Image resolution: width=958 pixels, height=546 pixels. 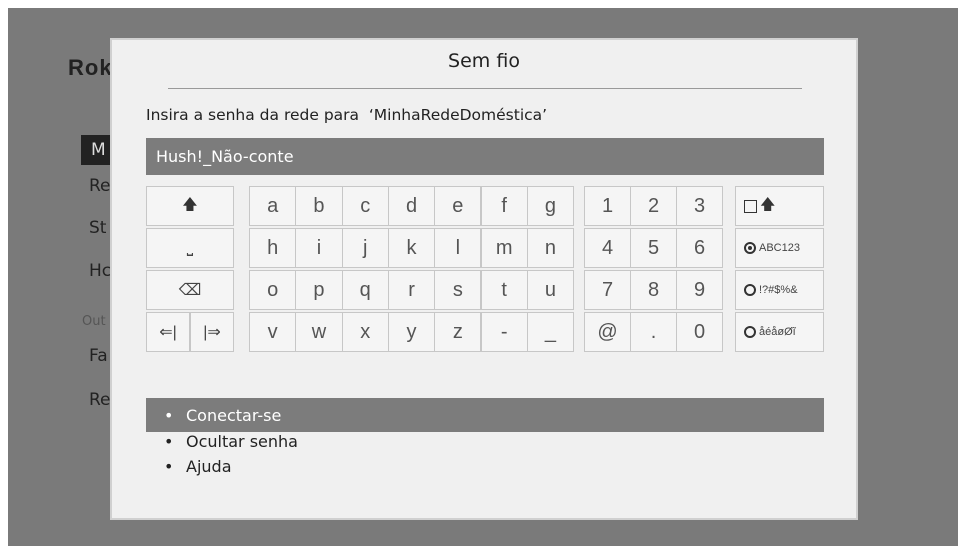 What do you see at coordinates (365, 332) in the screenshot?
I see `letter-key: x` at bounding box center [365, 332].